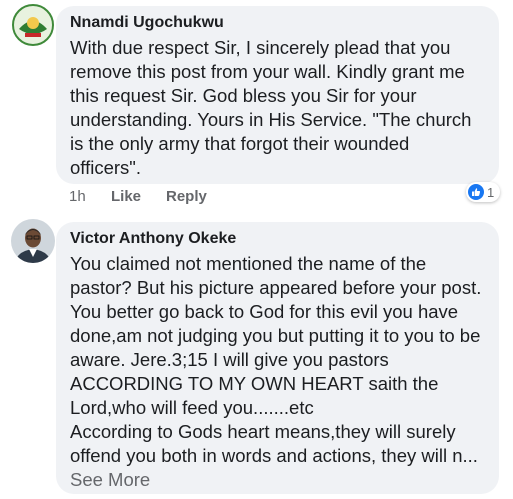 The height and width of the screenshot is (499, 513). I want to click on avatar-victor, so click(33, 241).